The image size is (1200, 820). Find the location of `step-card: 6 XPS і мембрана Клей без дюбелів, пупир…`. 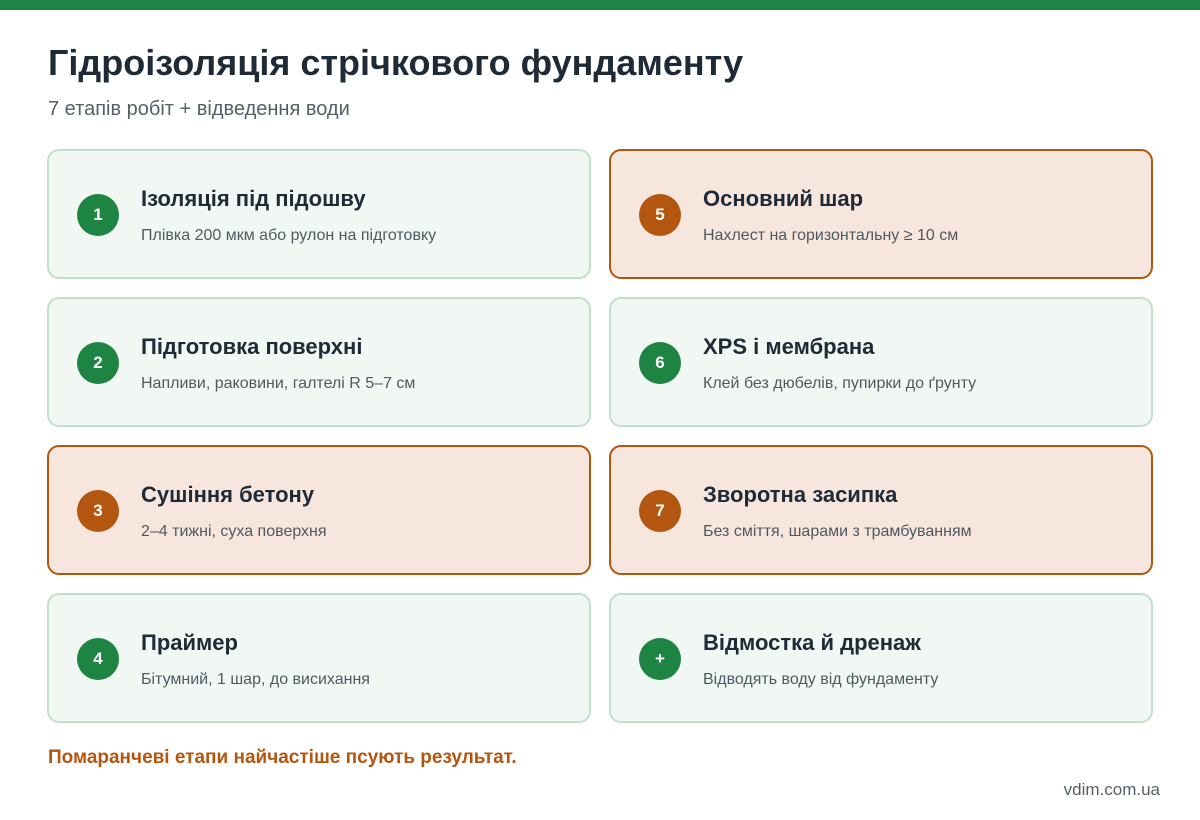

step-card: 6 XPS і мембрана Клей без дюбелів, пупир… is located at coordinates (881, 362).